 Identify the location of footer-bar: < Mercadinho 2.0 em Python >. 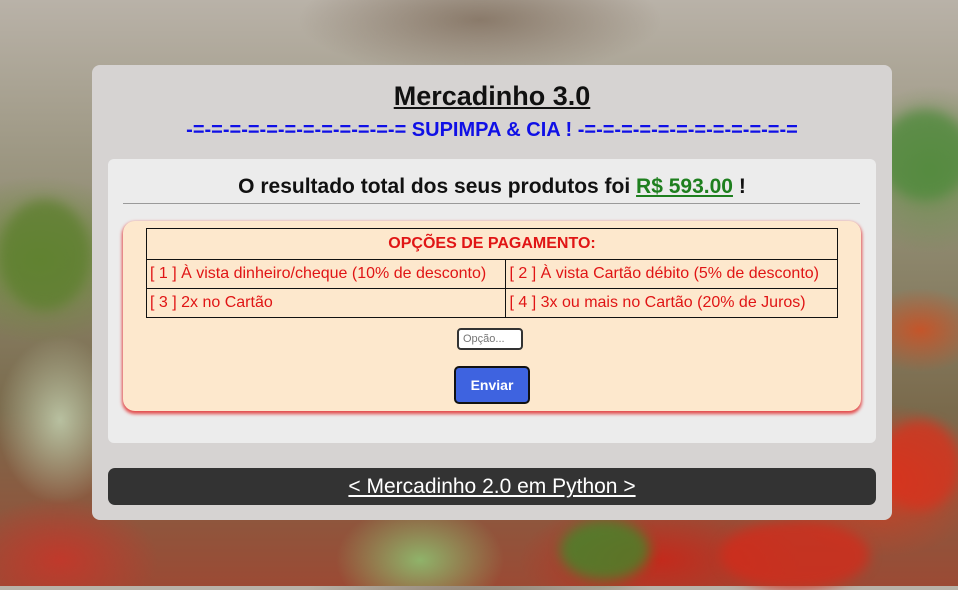
(492, 486).